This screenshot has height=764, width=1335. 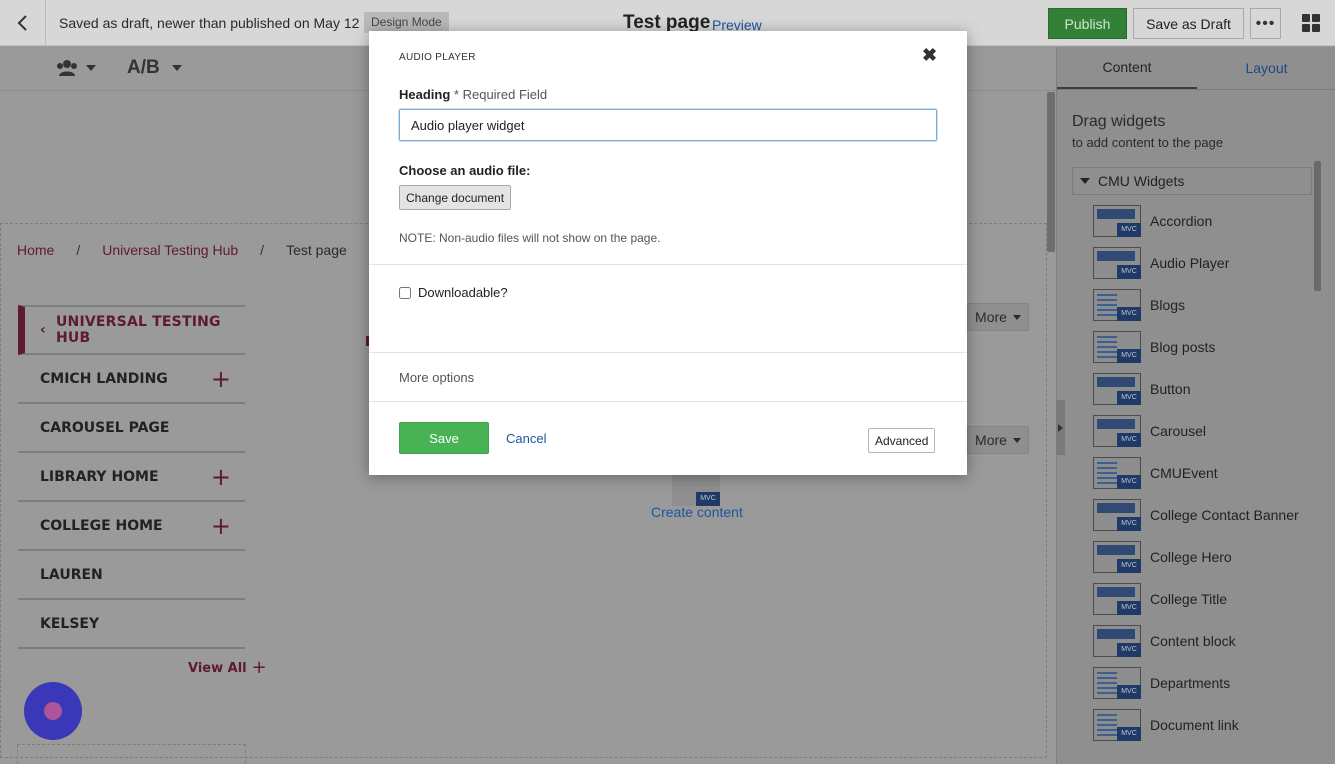 I want to click on more-label: More, so click(x=991, y=440).